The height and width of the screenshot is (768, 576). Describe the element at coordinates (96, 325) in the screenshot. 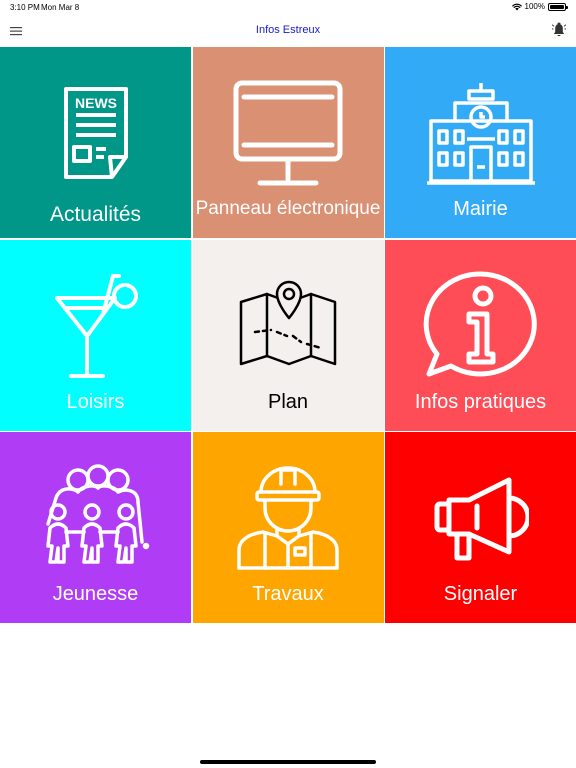

I see `cocktail-icon` at that location.